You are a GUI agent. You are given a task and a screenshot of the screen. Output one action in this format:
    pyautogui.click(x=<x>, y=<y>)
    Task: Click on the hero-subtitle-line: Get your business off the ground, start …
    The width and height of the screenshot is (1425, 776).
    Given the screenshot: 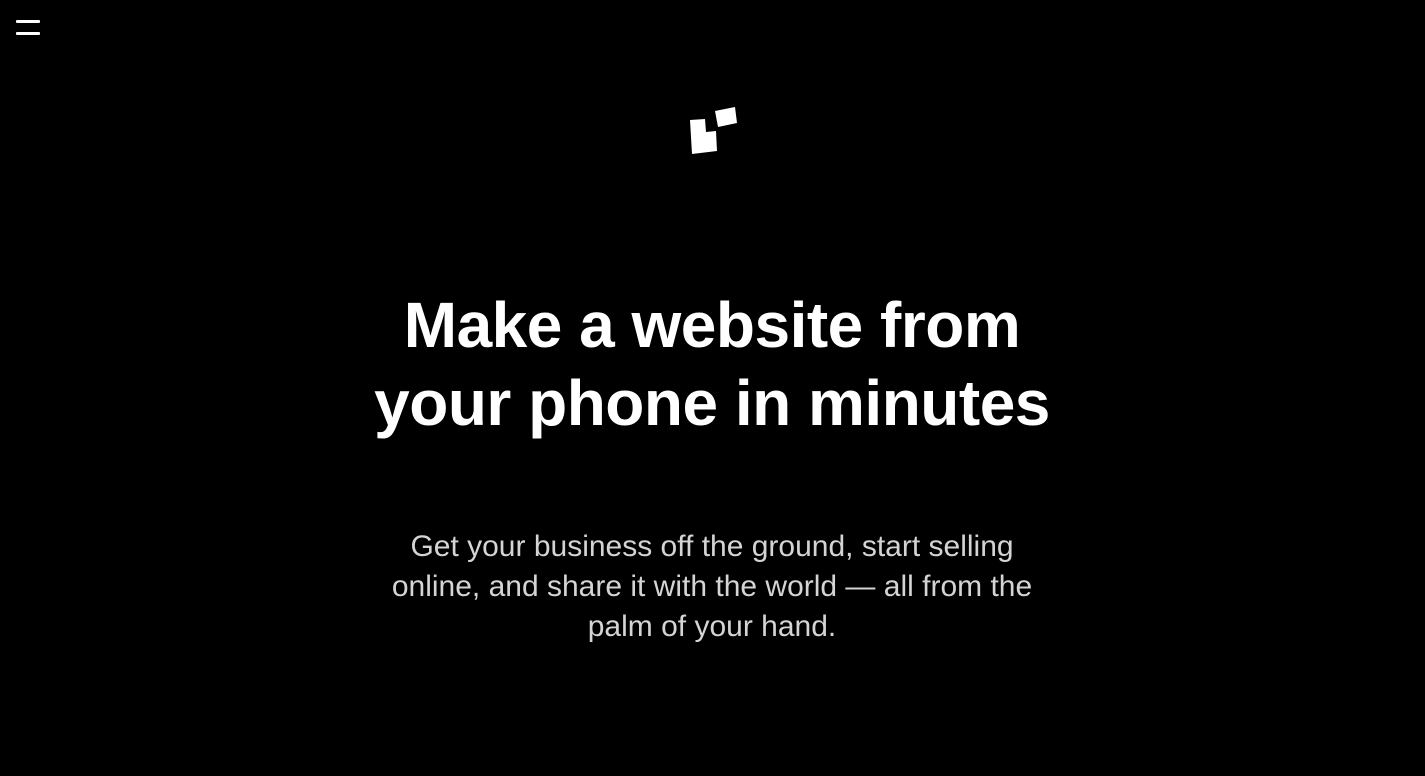 What is the action you would take?
    pyautogui.click(x=712, y=546)
    